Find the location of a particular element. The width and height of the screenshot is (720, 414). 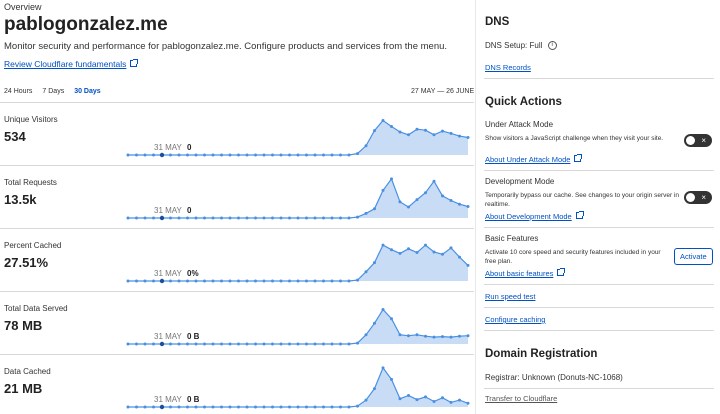

under-attack-toggle: × is located at coordinates (698, 140).